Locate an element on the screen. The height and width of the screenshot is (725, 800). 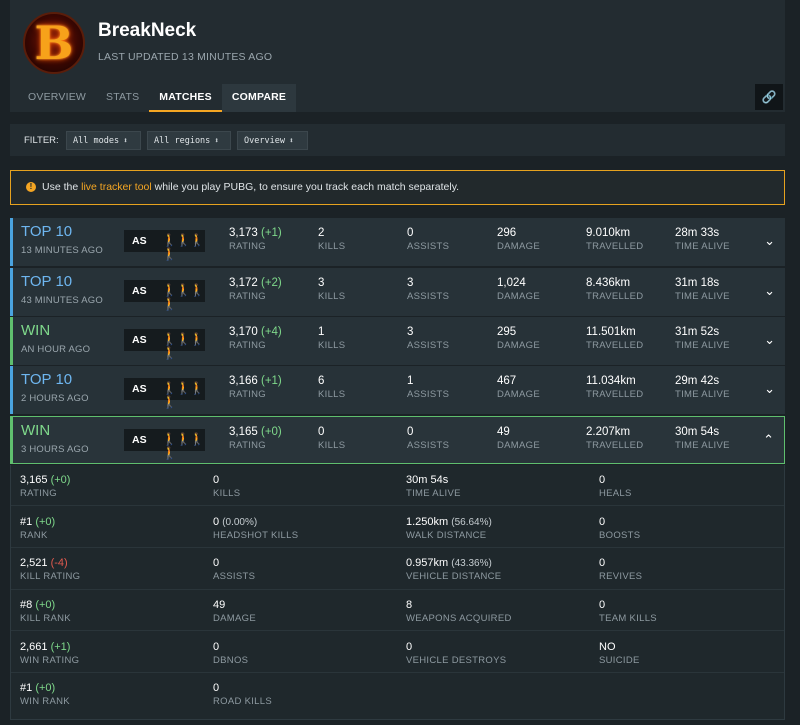
rating-value: 3,173 is located at coordinates (243, 233).